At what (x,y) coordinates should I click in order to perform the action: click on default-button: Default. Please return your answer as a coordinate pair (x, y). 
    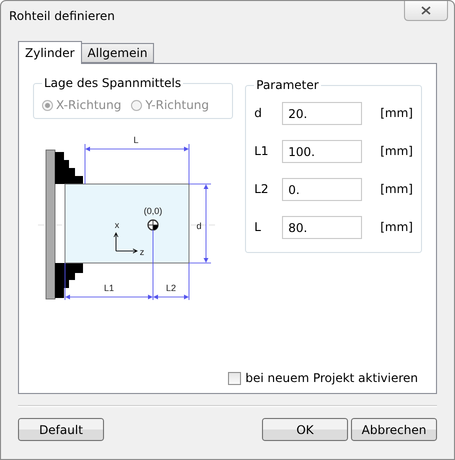
    Looking at the image, I should click on (61, 429).